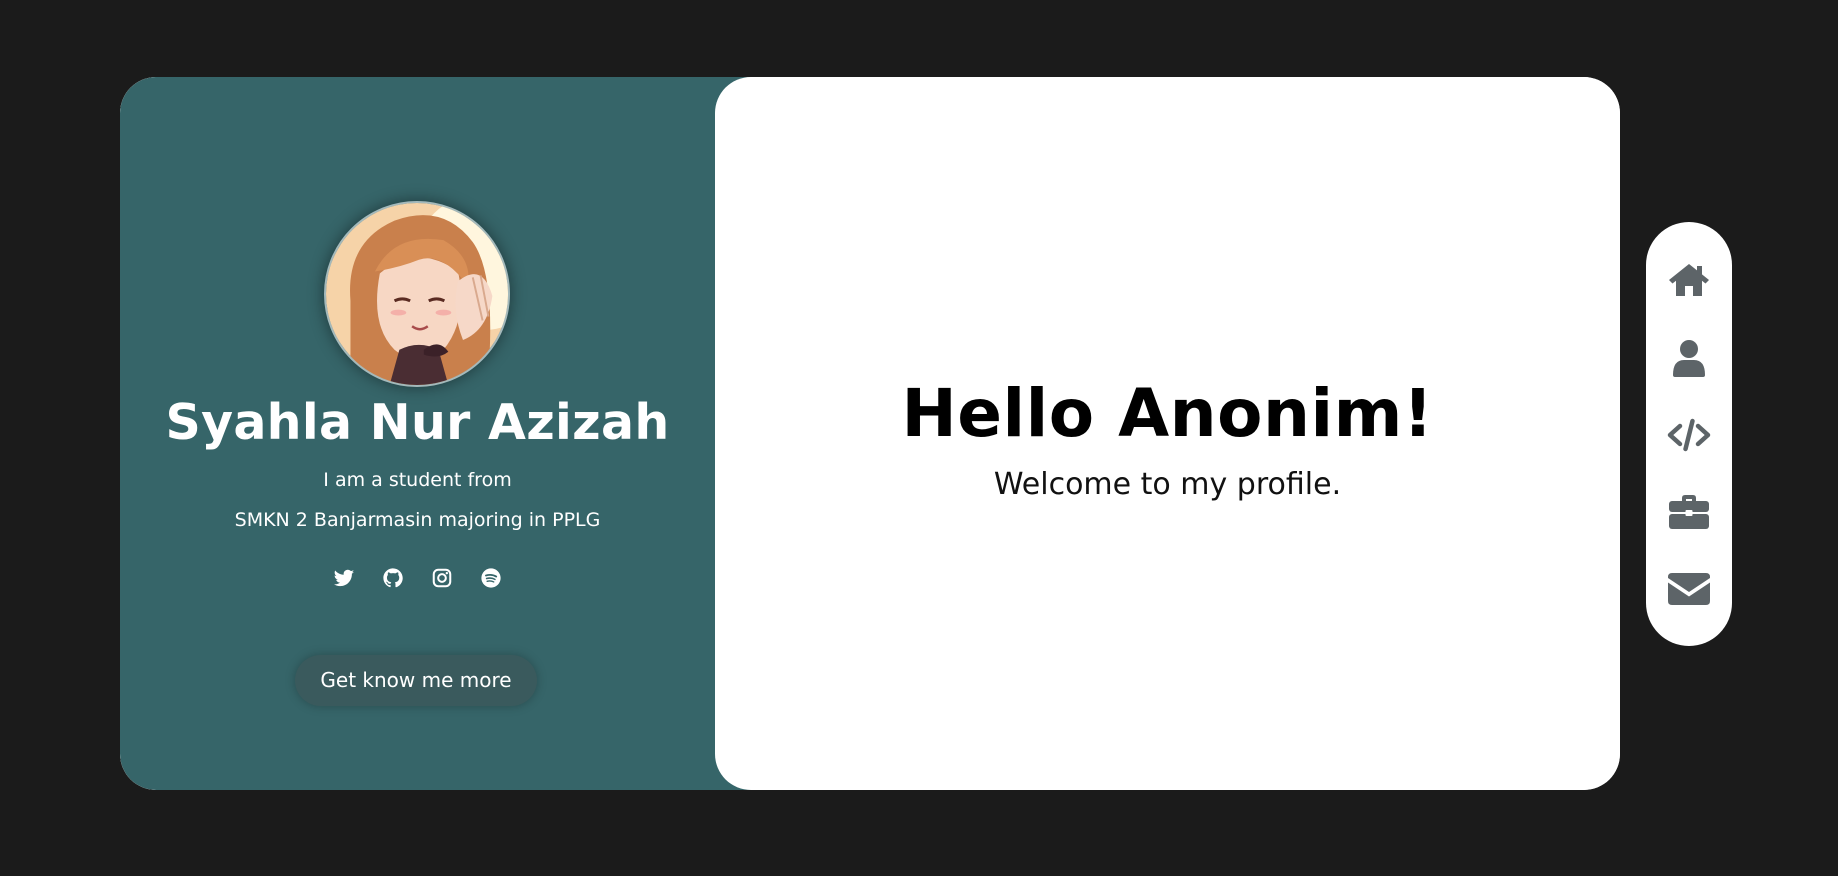  I want to click on welcome-text: Welcome to my profile., so click(1167, 484).